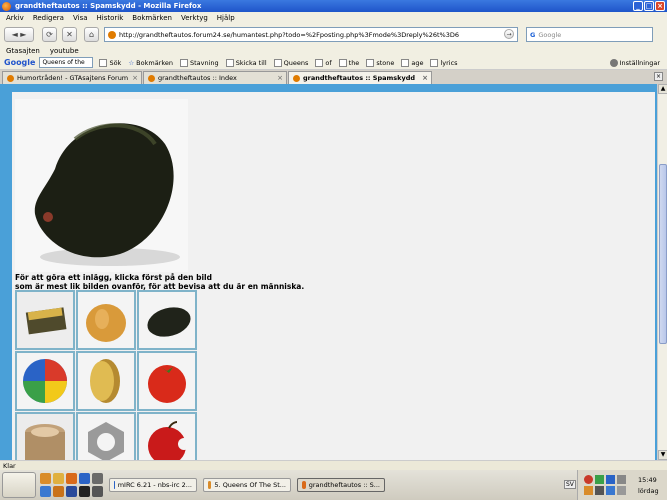  Describe the element at coordinates (152, 18) in the screenshot. I see `menu-bokmarken: Bokmärken` at that location.